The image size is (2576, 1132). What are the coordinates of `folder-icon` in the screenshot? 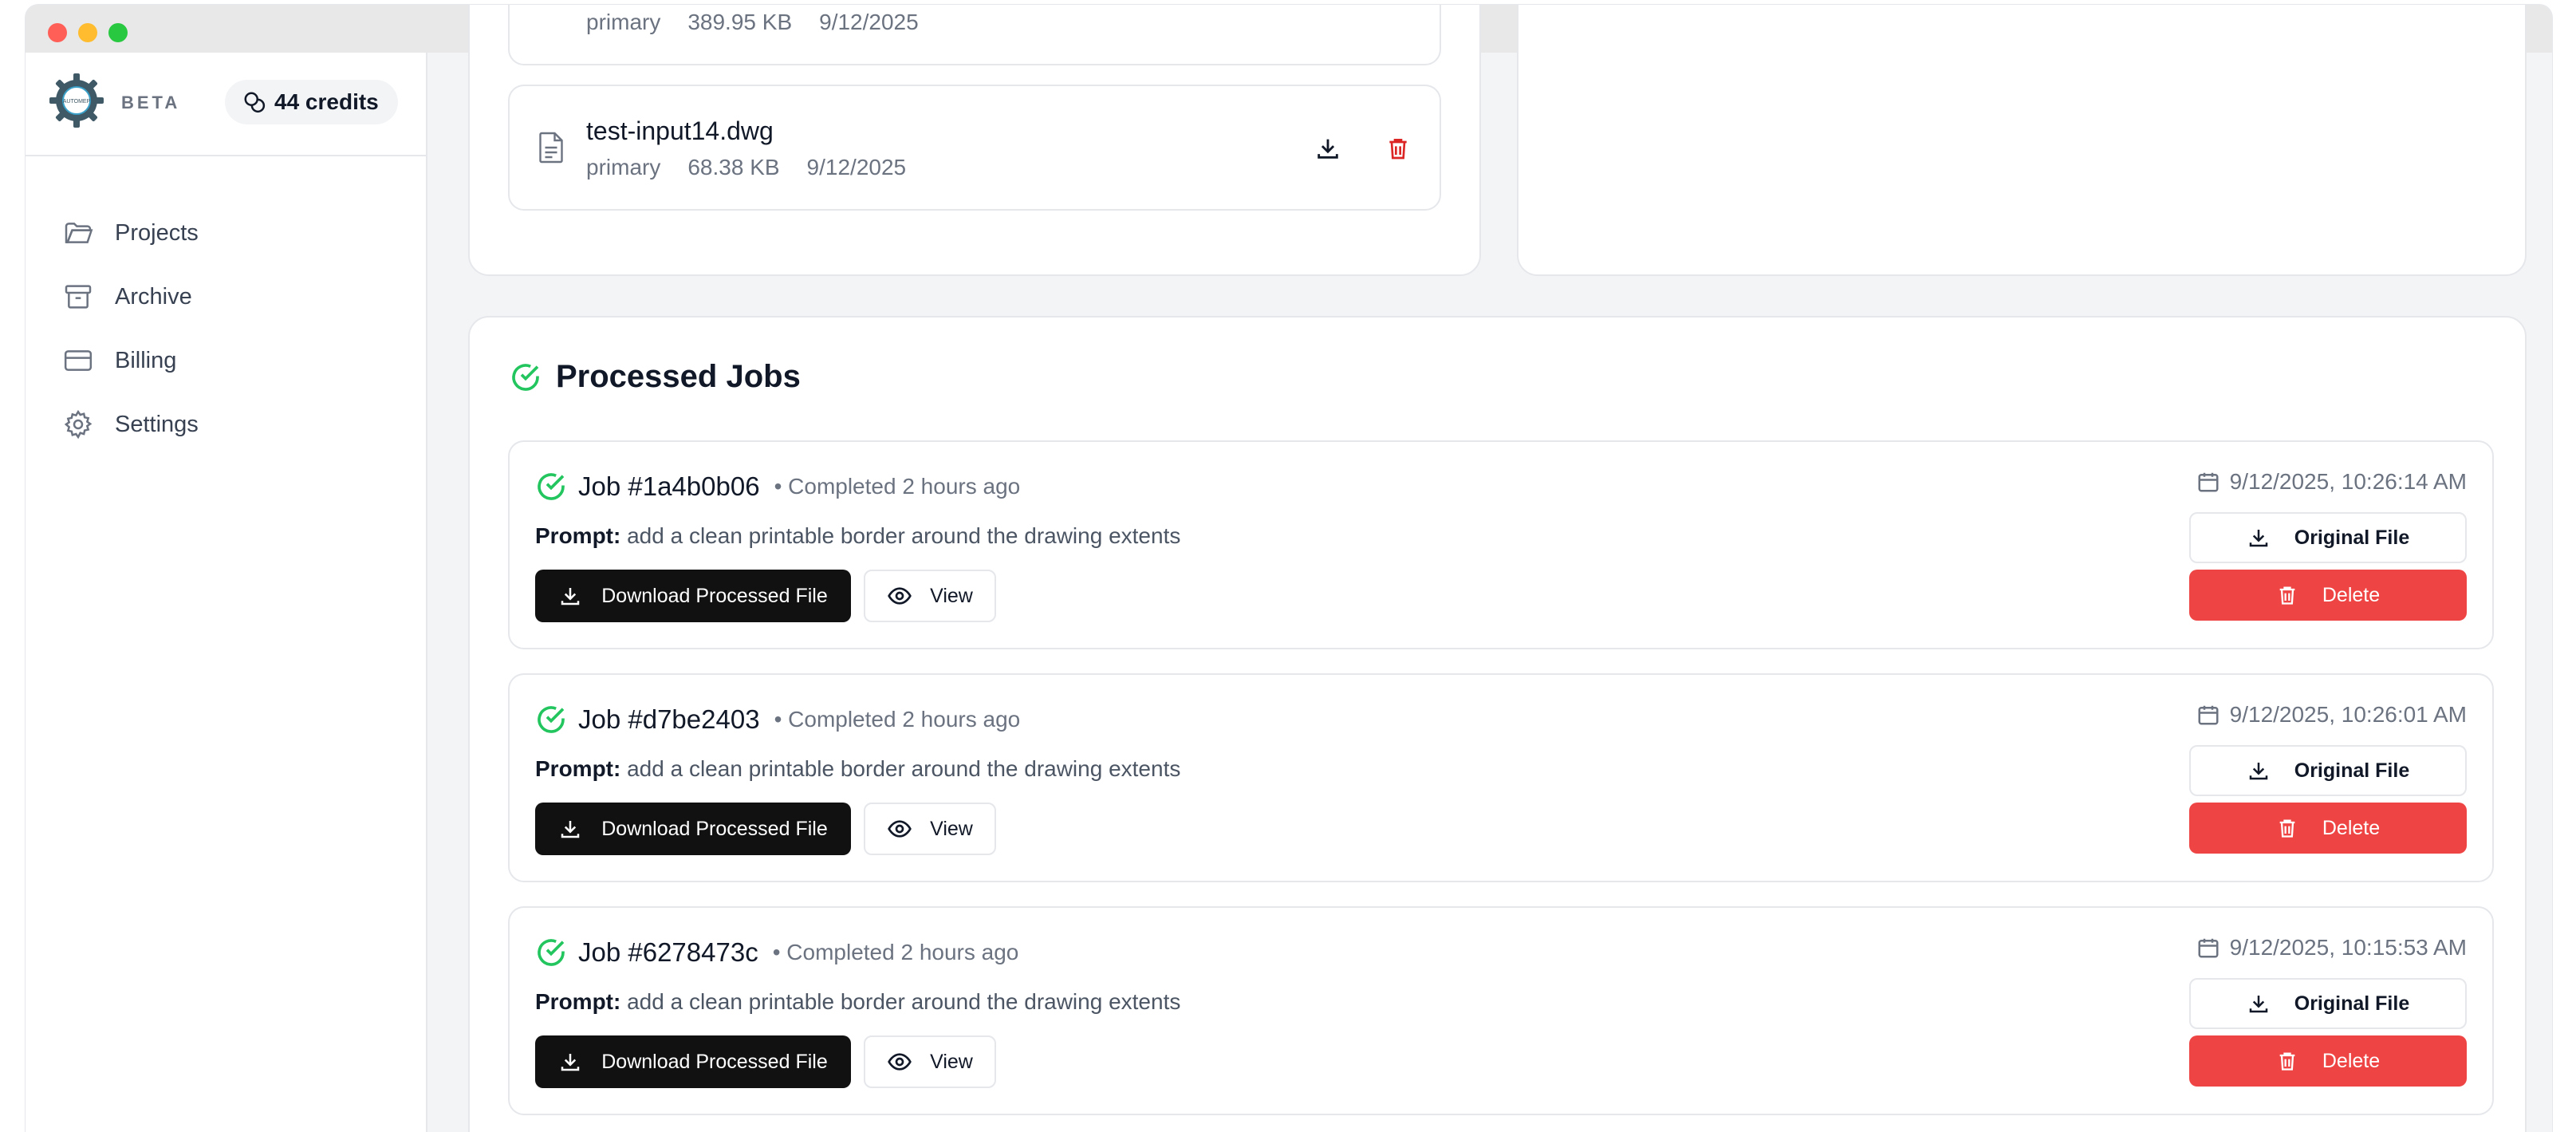 It's located at (79, 233).